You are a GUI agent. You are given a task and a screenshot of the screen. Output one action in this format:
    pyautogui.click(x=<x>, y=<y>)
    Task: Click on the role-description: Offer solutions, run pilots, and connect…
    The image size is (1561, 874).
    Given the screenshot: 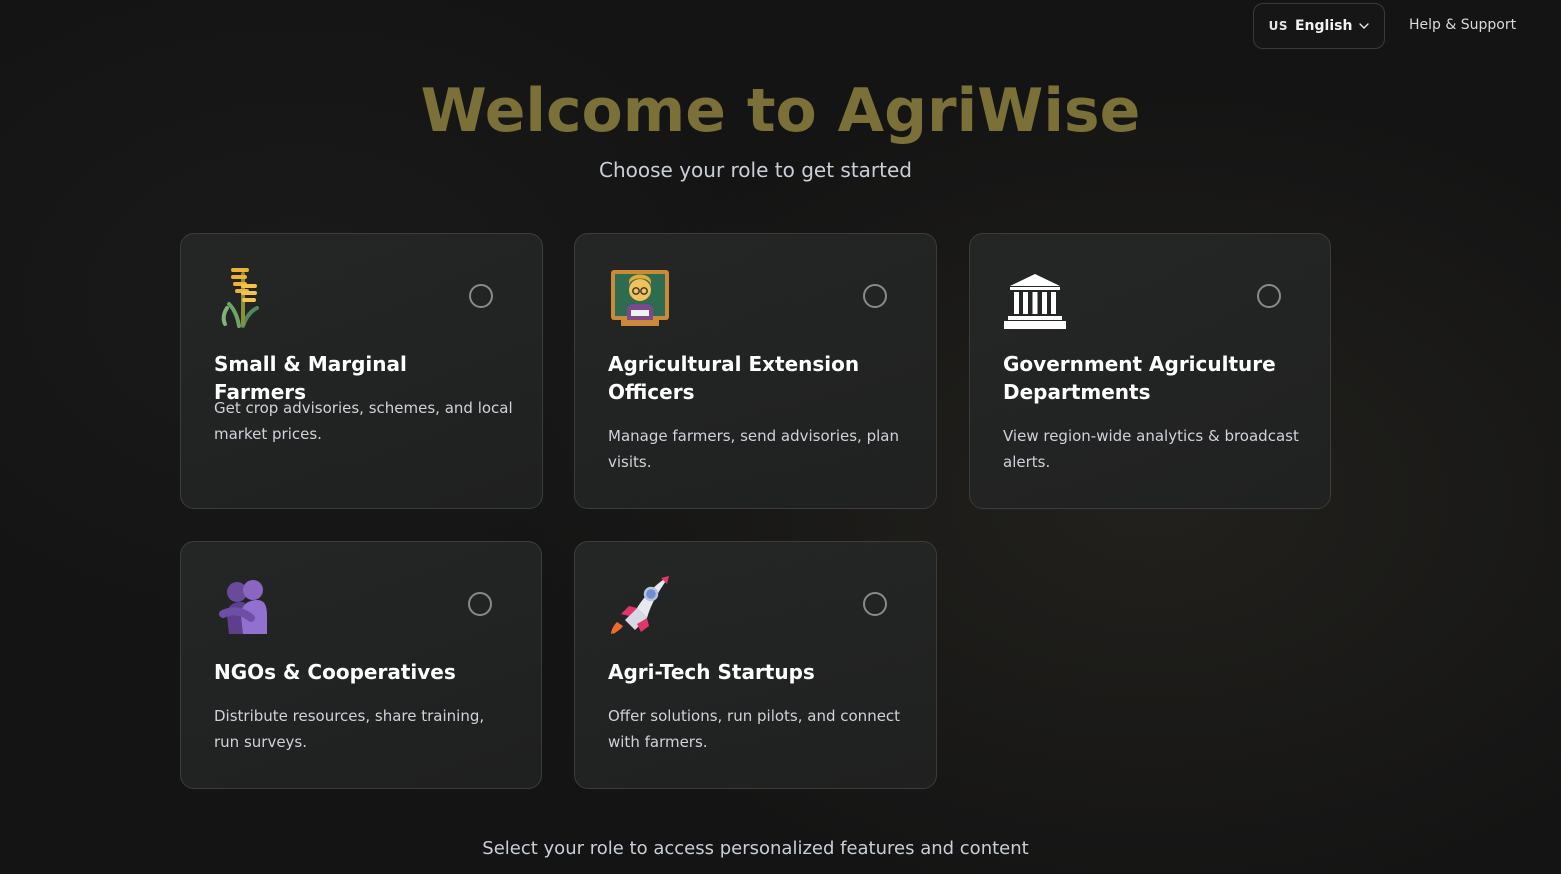 What is the action you would take?
    pyautogui.click(x=754, y=729)
    